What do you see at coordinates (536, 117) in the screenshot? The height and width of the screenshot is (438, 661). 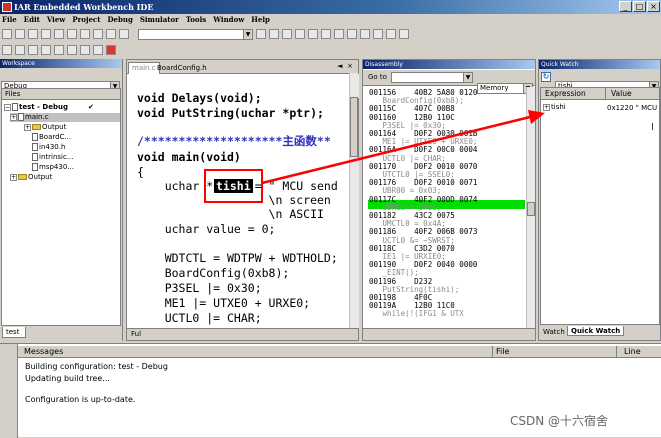 I see `arrow-head` at bounding box center [536, 117].